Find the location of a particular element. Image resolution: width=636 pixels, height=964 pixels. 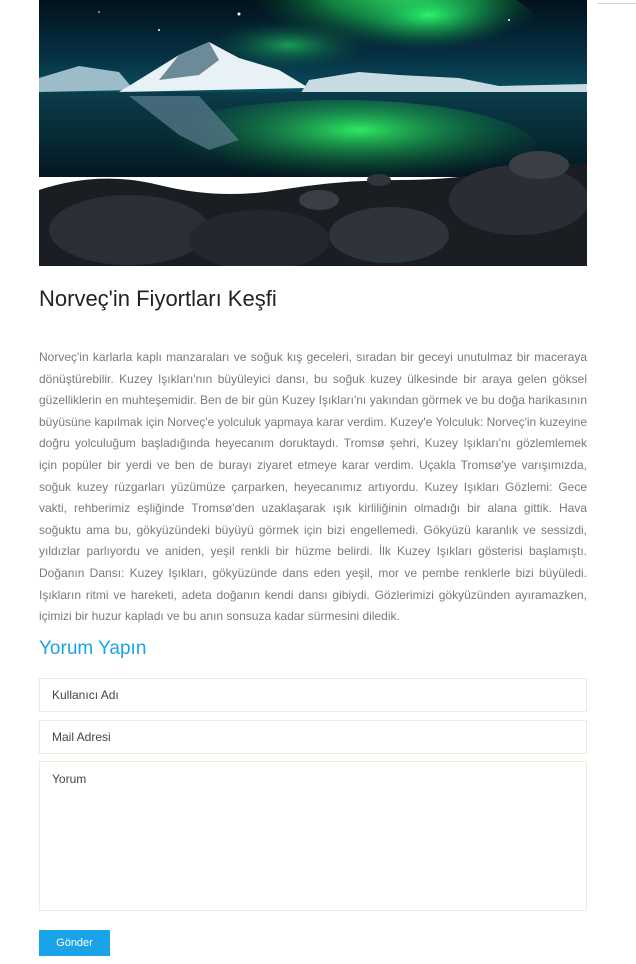

email-input is located at coordinates (313, 737).